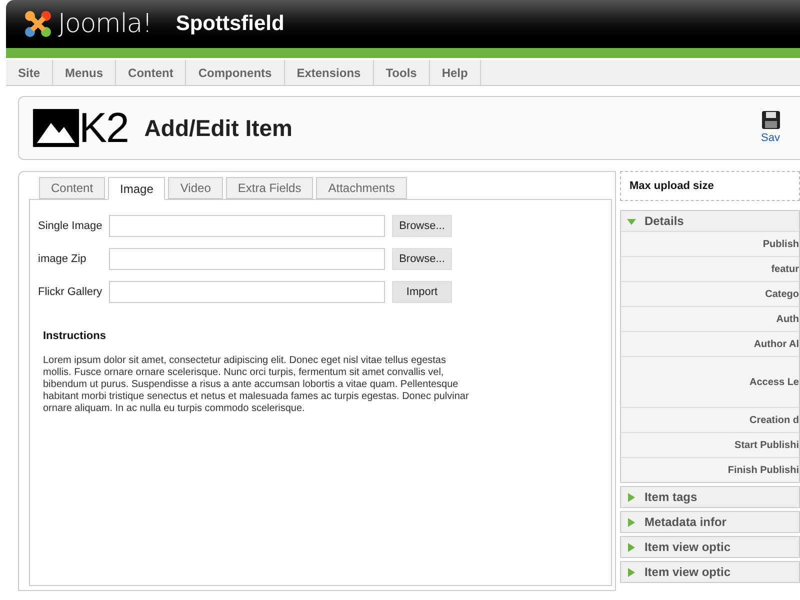  I want to click on instructions-text: Lorem ipsum dolor sit amet, consectetur adipiscing elit. Donec eget nisl vitae tellus egestas mollis. Fusce ornare ornare scelerisque. Nunc orci turpis, fermentum sit amet convallis vel, bibendum ut purus. Suspendisse a risus a ante accumsan lobortis a vitae quam. Pellentesque habitant morbi tristique senectus et netus et malesuada fames ac turpis egestas. Donec pulvinar ornare aliquam. In ac nulla eu turpis commodo scelerisque., so click(256, 384).